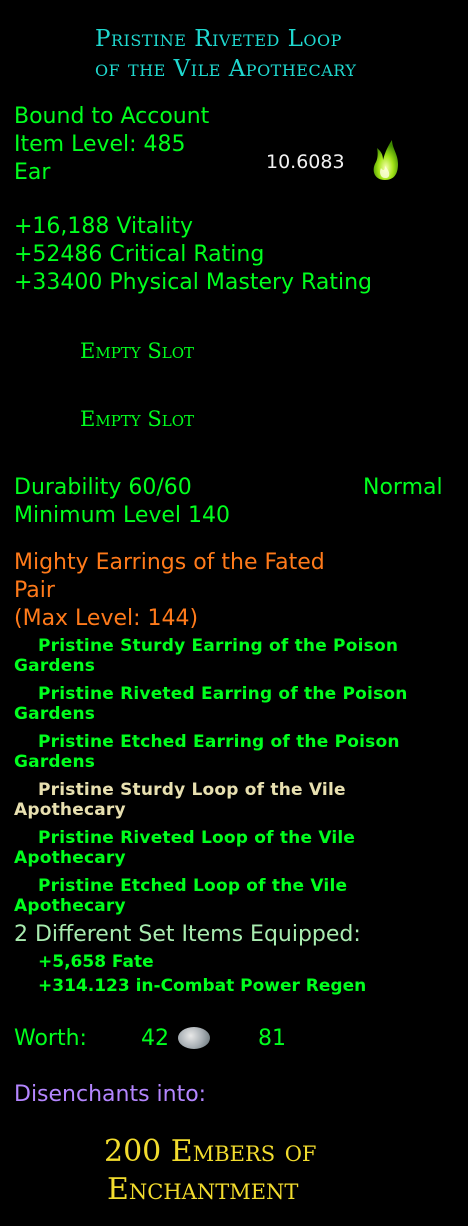  I want to click on worth-label: Worth:, so click(50, 1038).